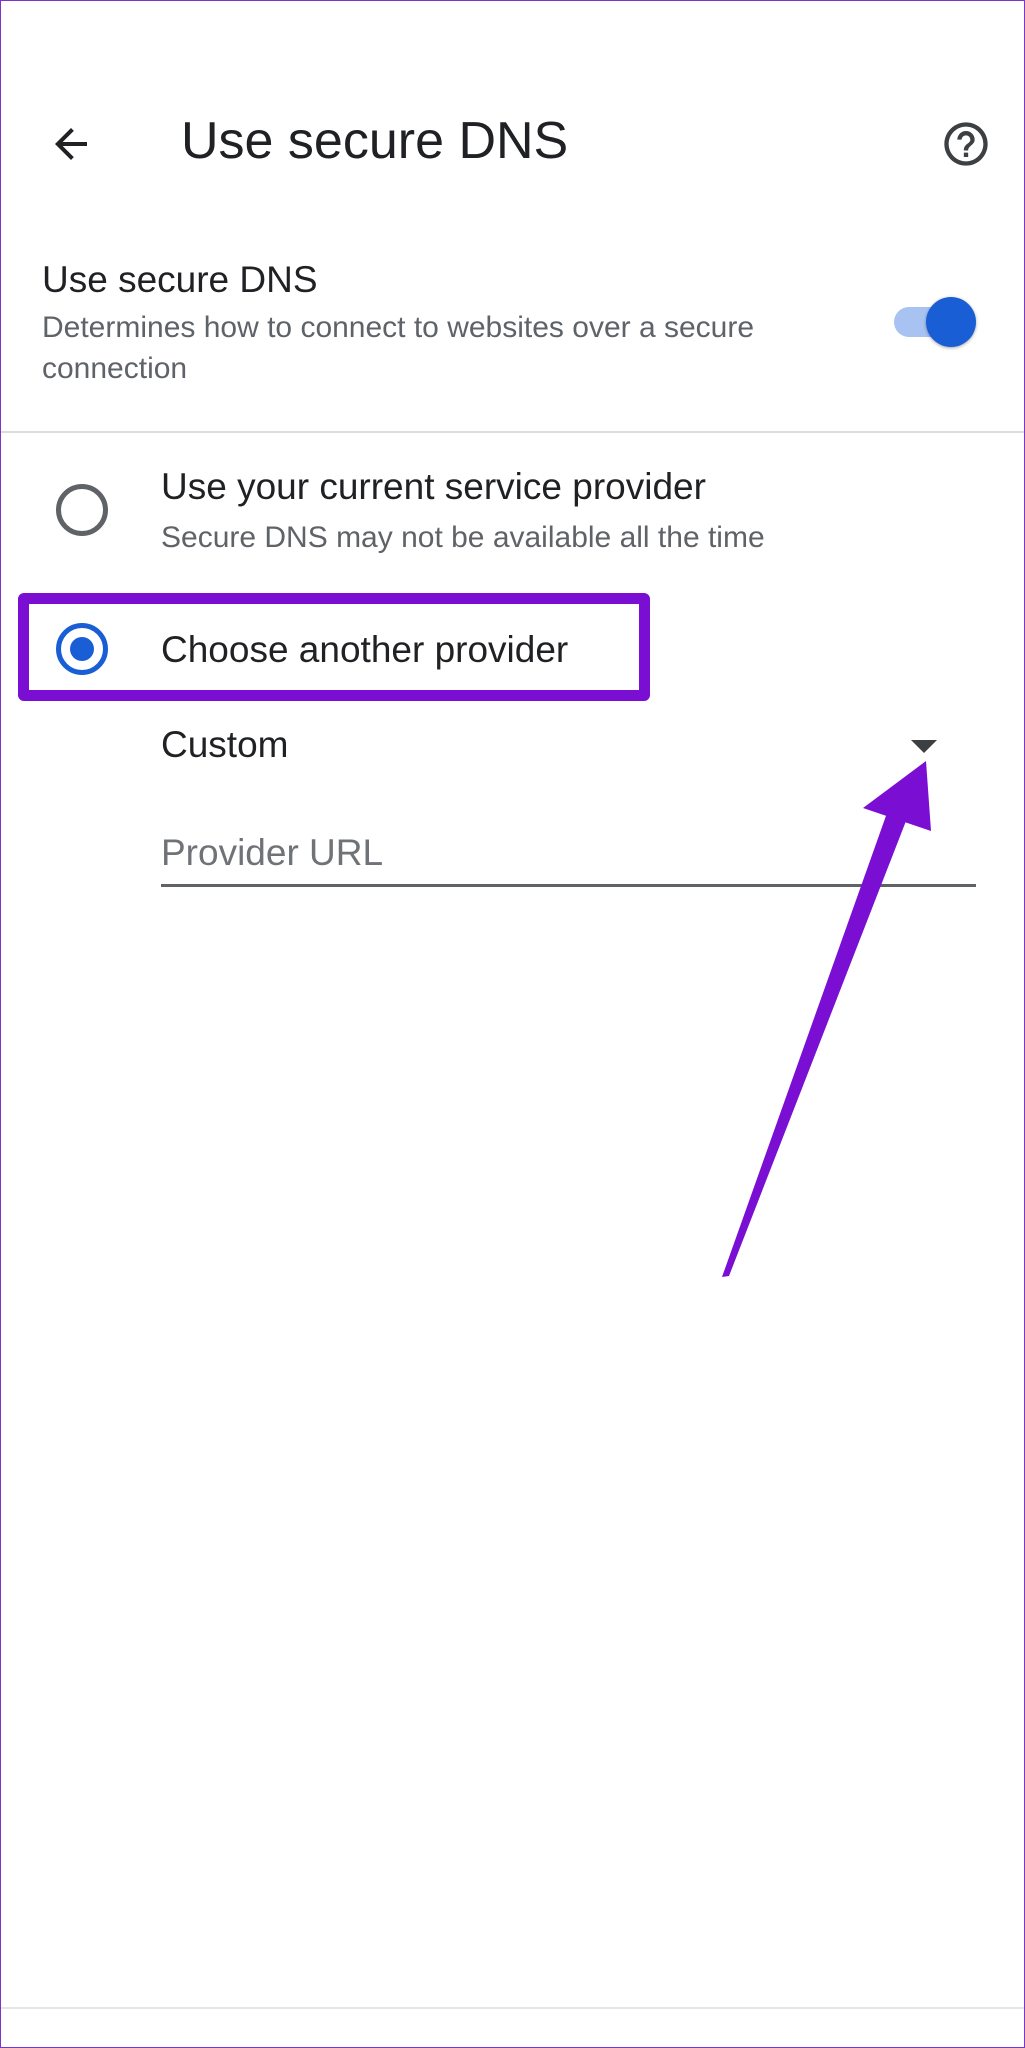 The width and height of the screenshot is (1025, 2048). I want to click on secure-dns-toggle, so click(936, 321).